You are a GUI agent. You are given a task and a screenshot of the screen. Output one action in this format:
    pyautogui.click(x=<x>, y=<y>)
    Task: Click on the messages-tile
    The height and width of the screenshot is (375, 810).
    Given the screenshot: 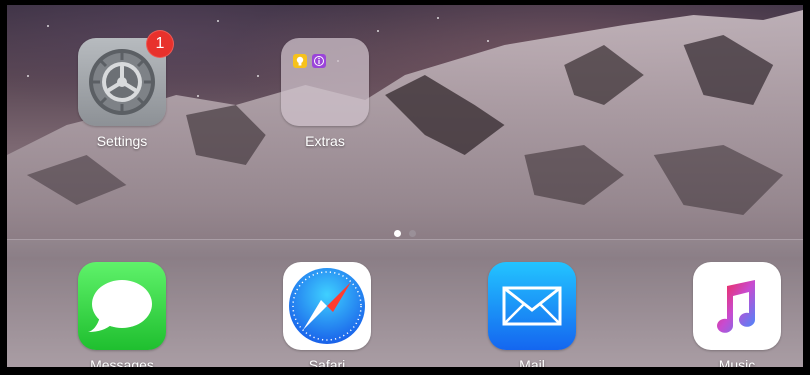 What is the action you would take?
    pyautogui.click(x=122, y=306)
    